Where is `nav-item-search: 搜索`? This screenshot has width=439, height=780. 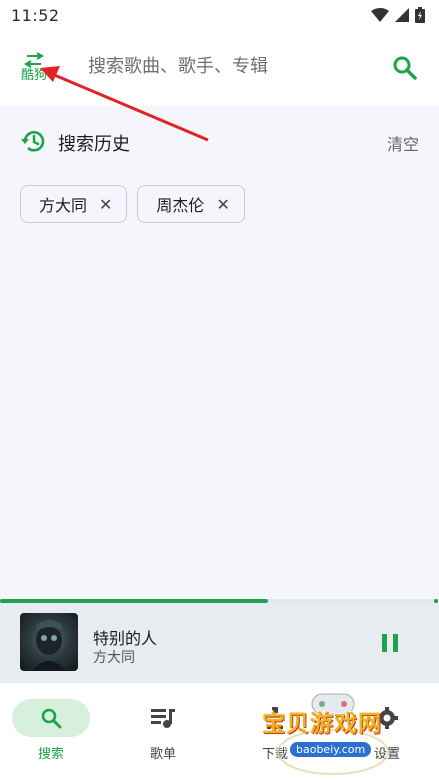
nav-item-search: 搜索 is located at coordinates (51, 730).